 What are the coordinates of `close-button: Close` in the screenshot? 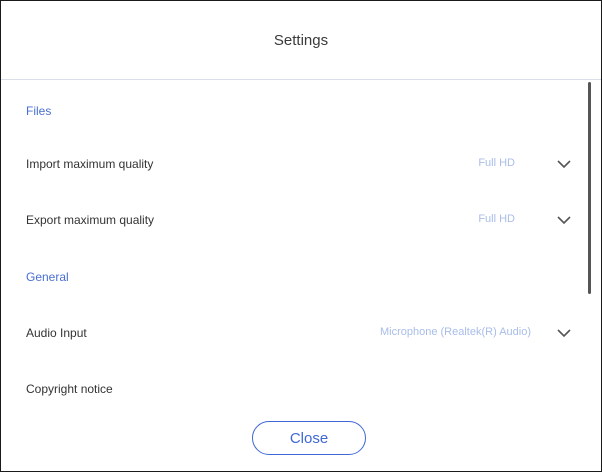 It's located at (309, 438).